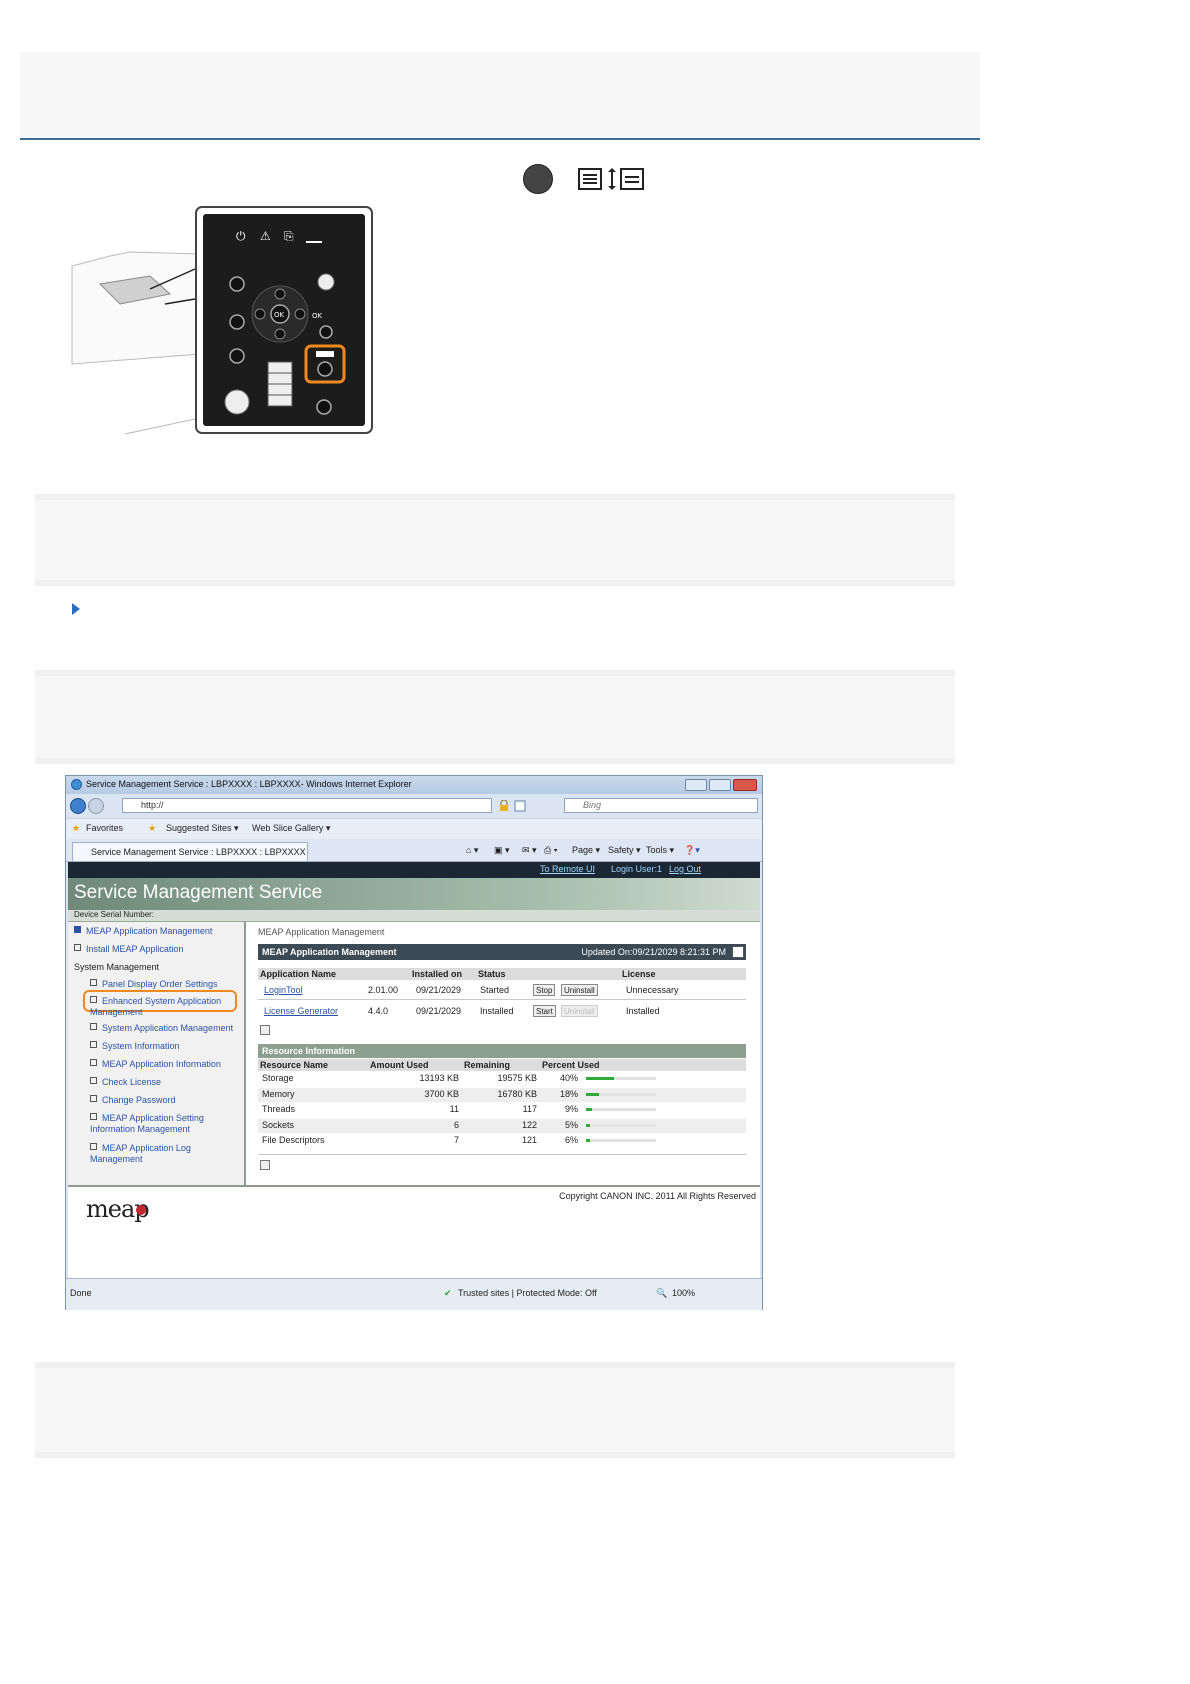 The width and height of the screenshot is (1190, 1684). What do you see at coordinates (279, 315) in the screenshot?
I see `ok-label: OK` at bounding box center [279, 315].